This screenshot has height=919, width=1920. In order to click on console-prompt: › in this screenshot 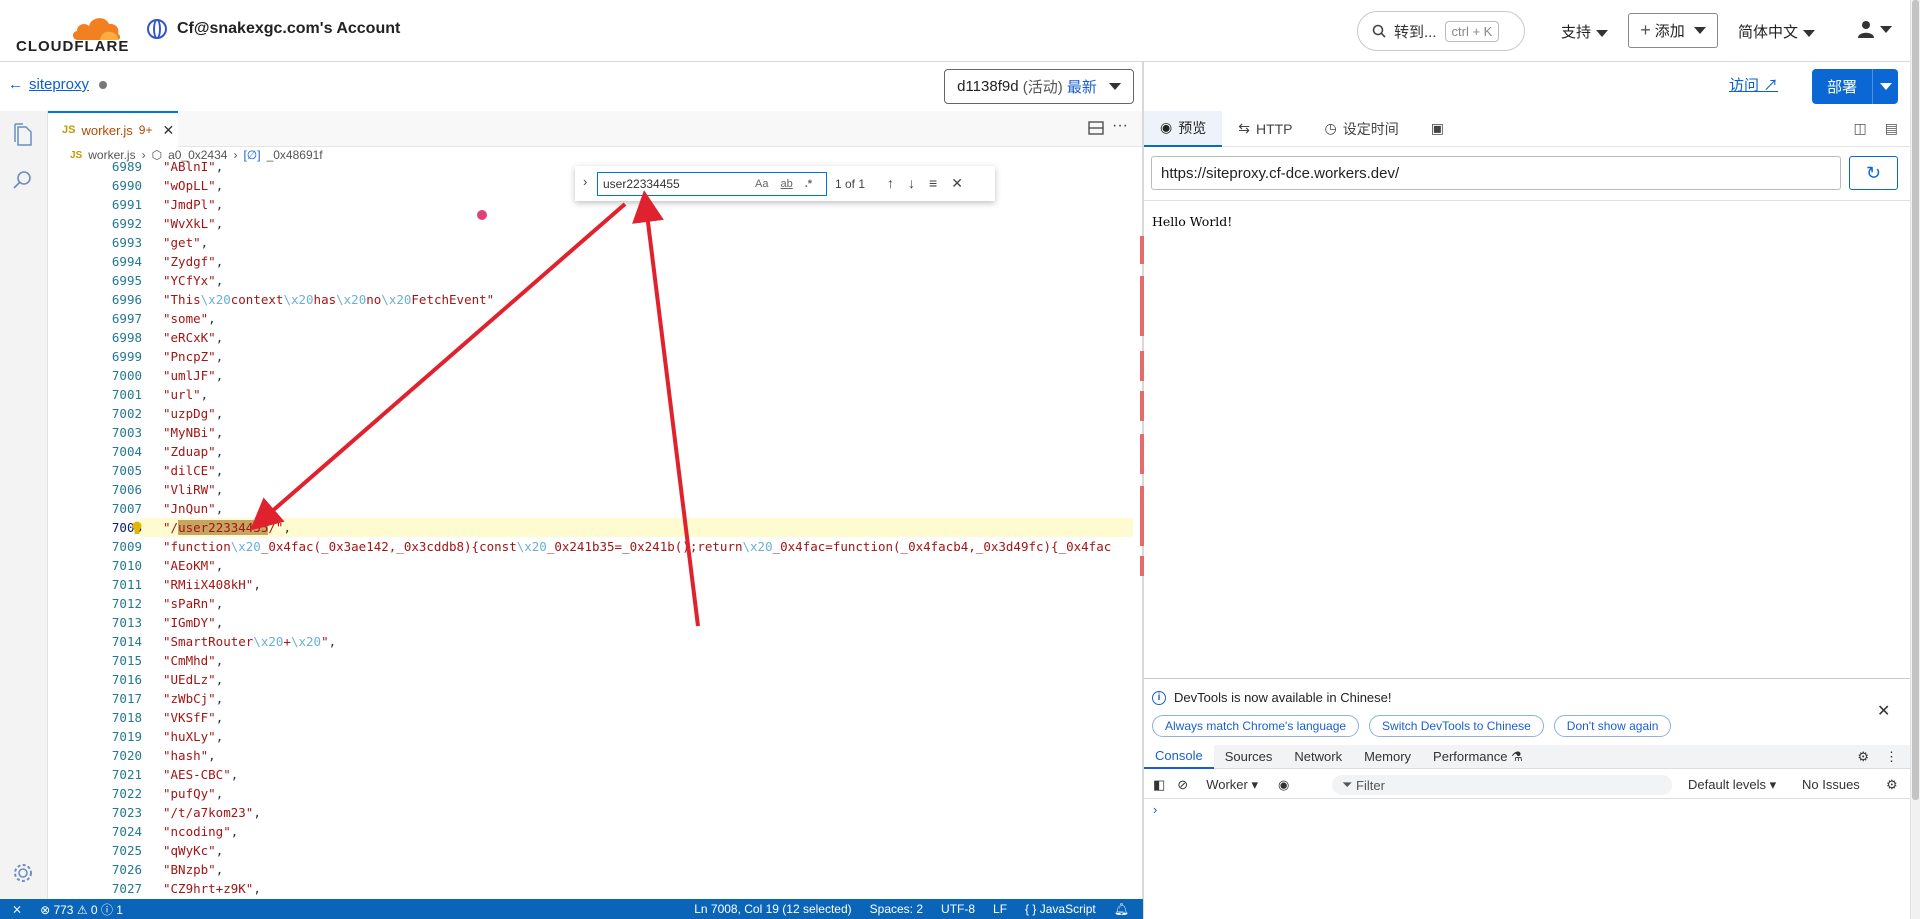, I will do `click(1155, 809)`.